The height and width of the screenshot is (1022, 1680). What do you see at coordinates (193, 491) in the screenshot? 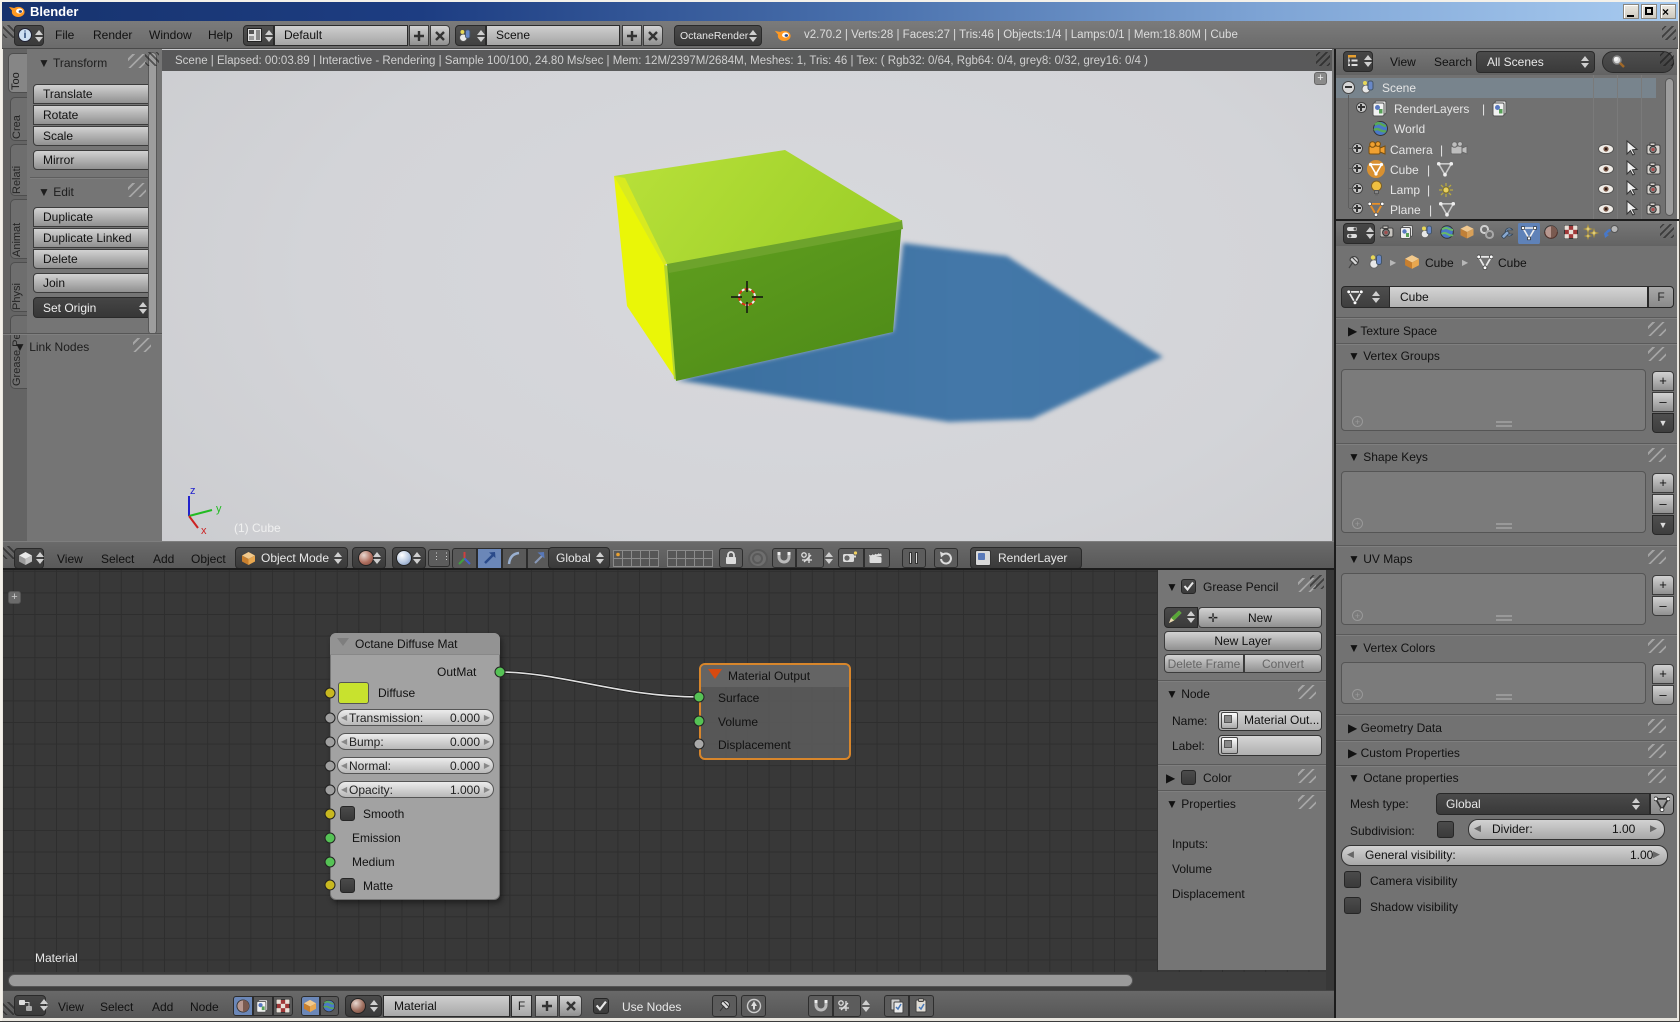
I see `svg-text: z` at bounding box center [193, 491].